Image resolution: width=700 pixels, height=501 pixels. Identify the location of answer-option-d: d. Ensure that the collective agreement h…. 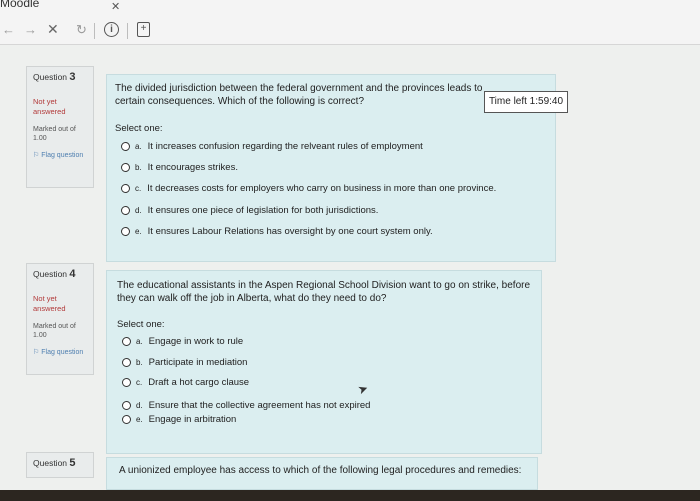
(246, 405).